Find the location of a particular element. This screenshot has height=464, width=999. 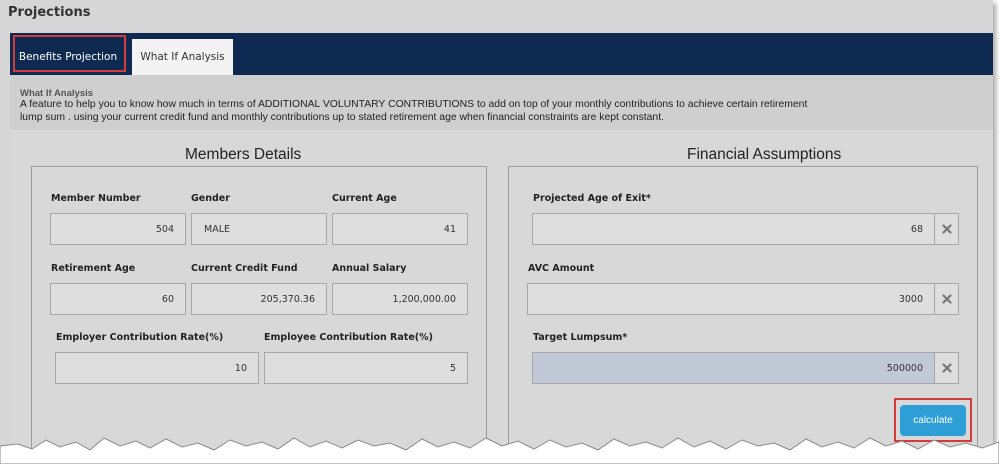

current-age-field: 41 is located at coordinates (400, 229).